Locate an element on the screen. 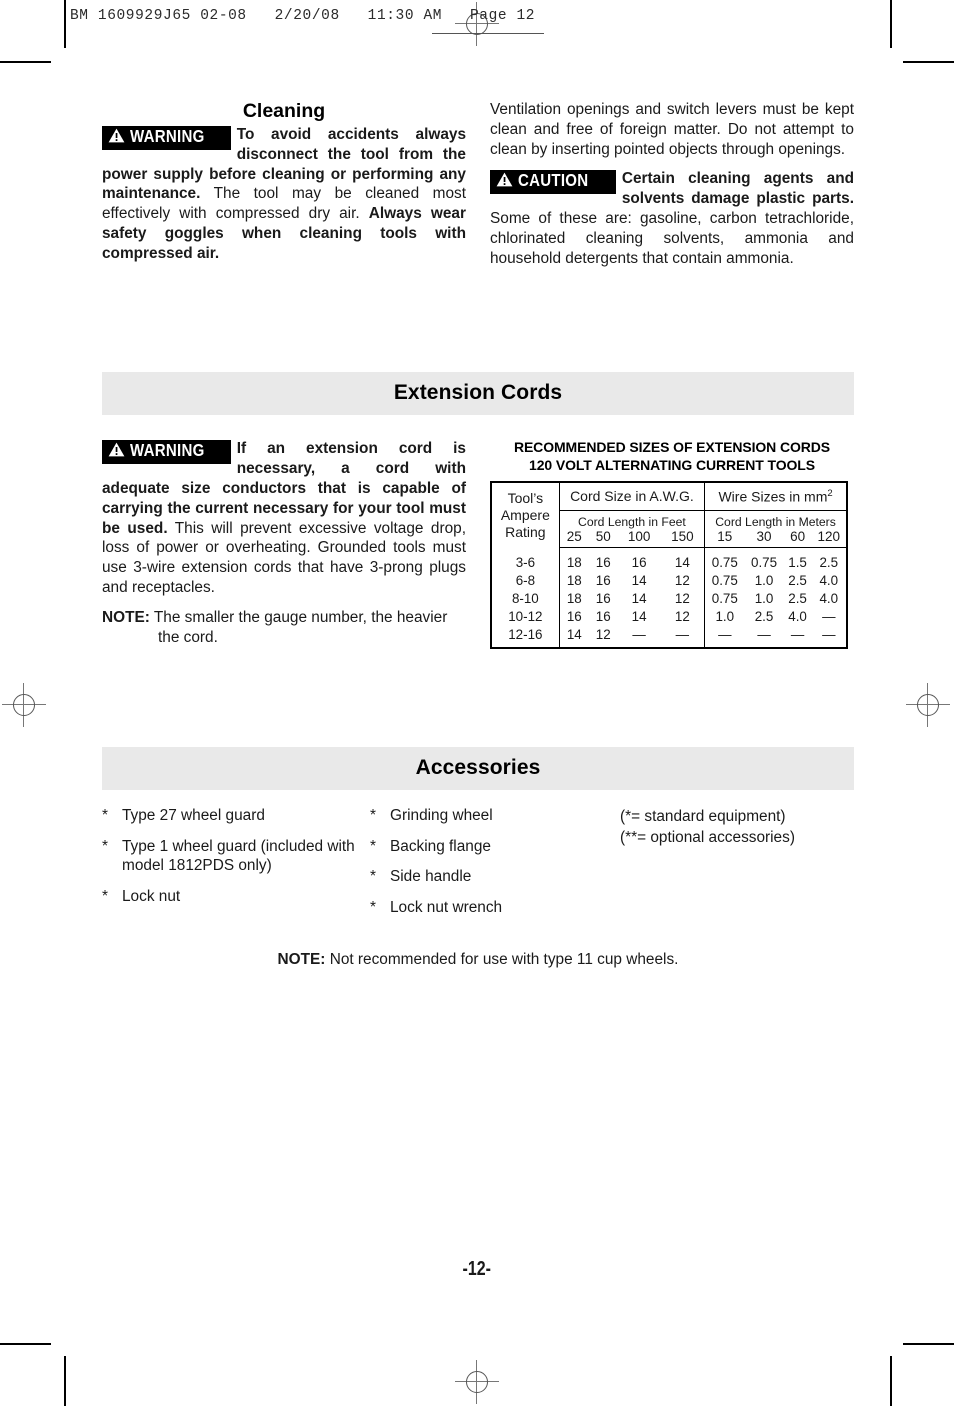  page-number: -12- is located at coordinates (477, 1269).